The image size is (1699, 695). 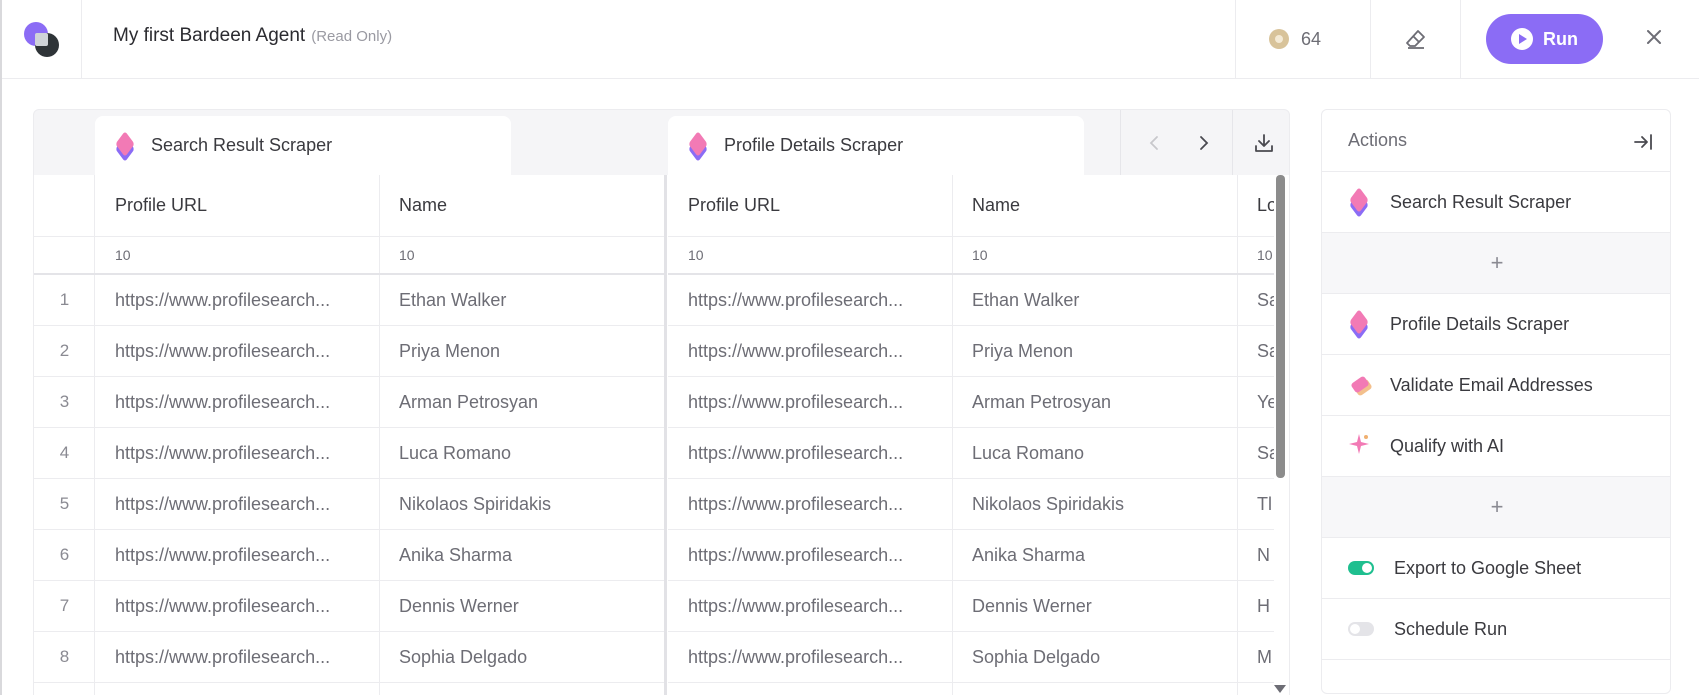 I want to click on close-icon, so click(x=1654, y=37).